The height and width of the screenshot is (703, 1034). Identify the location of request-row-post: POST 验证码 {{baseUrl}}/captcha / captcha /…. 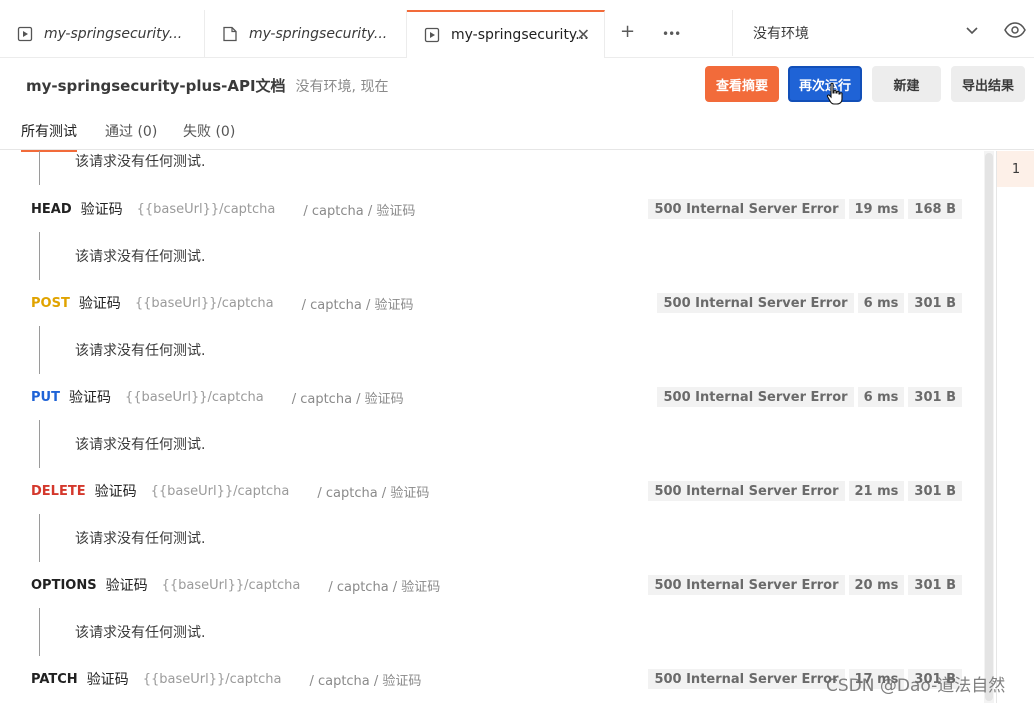
(492, 303).